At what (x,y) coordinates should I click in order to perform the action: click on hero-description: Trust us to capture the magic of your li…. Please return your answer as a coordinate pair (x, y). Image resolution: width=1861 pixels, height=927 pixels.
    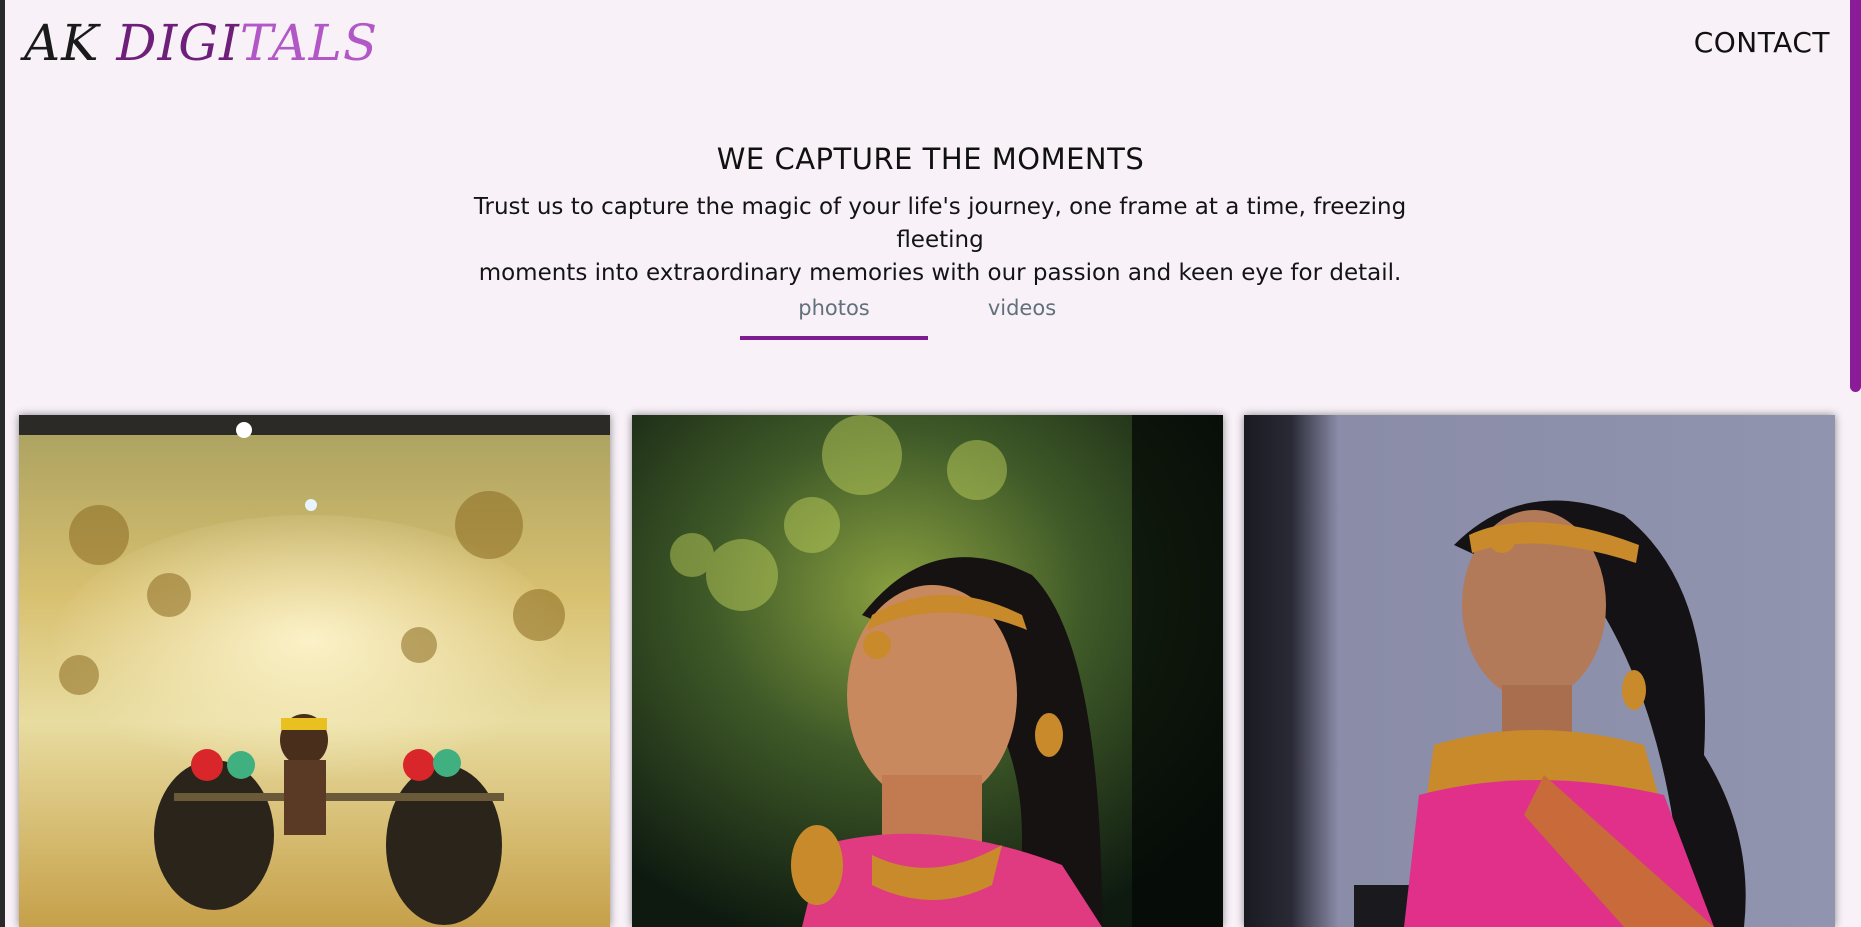
    Looking at the image, I should click on (940, 240).